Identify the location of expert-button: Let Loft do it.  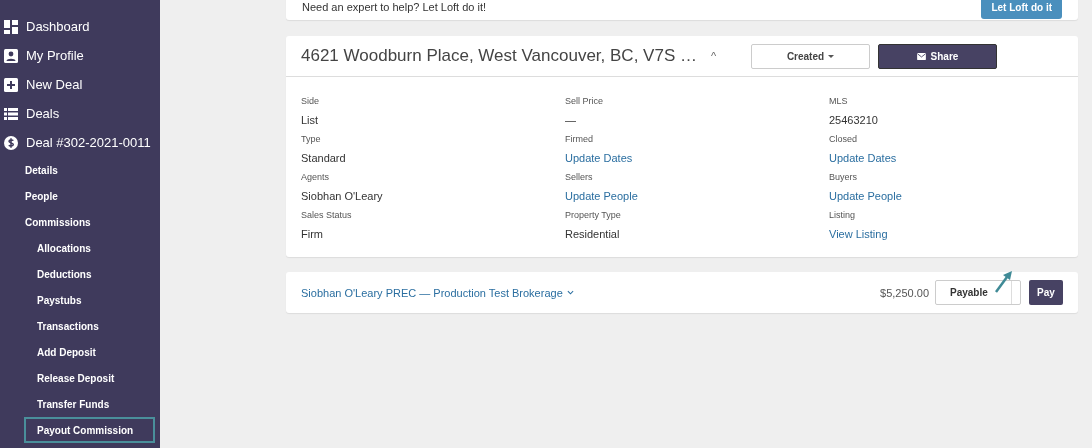
(1021, 9).